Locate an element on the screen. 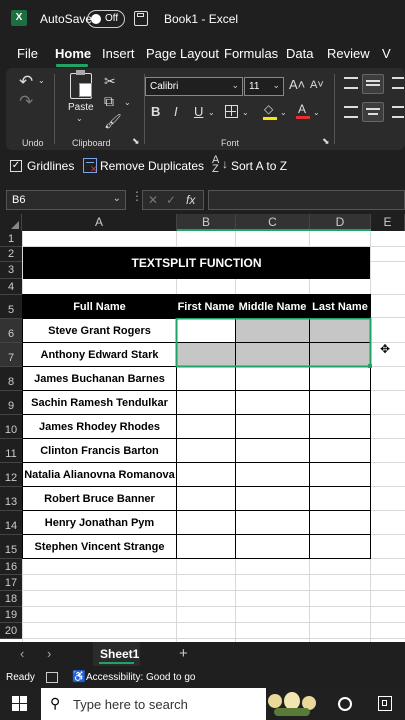  borders-icon is located at coordinates (231, 111).